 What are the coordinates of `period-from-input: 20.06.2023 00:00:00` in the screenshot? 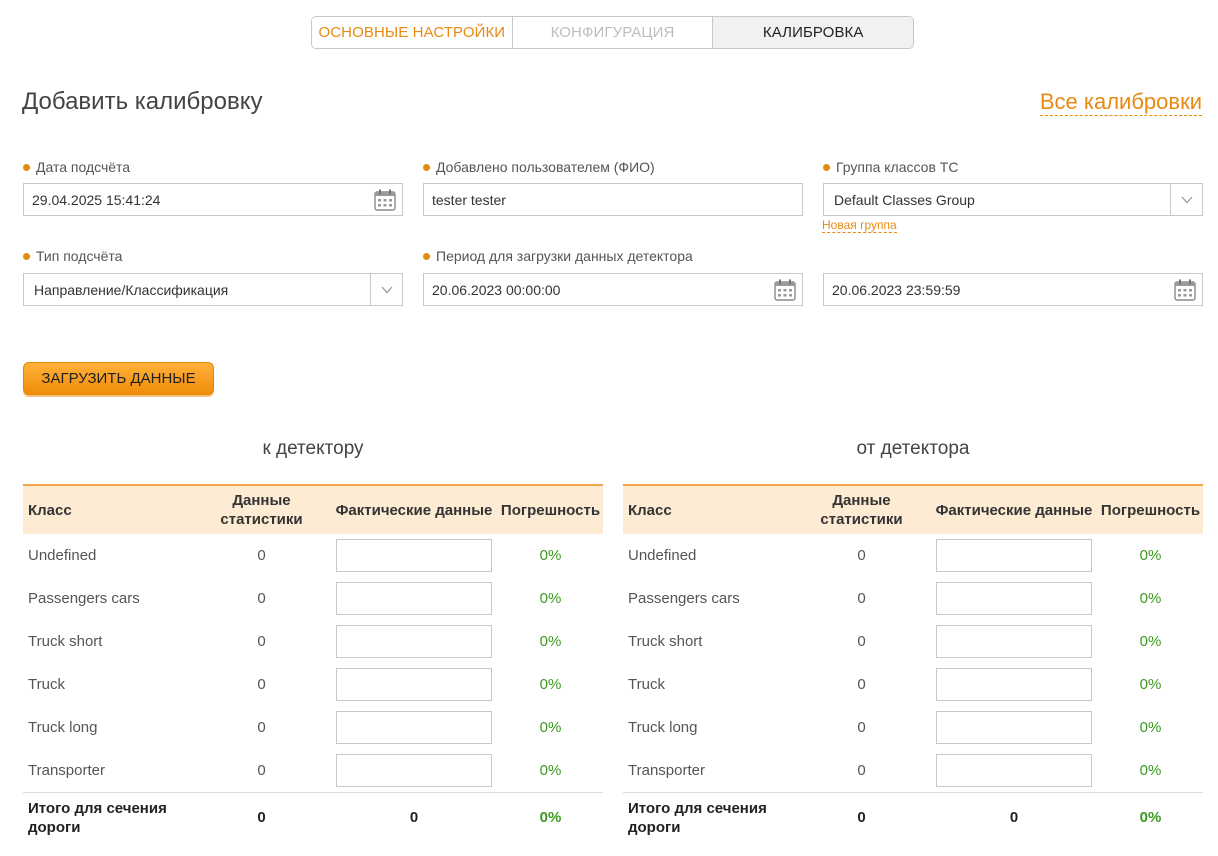 It's located at (613, 289).